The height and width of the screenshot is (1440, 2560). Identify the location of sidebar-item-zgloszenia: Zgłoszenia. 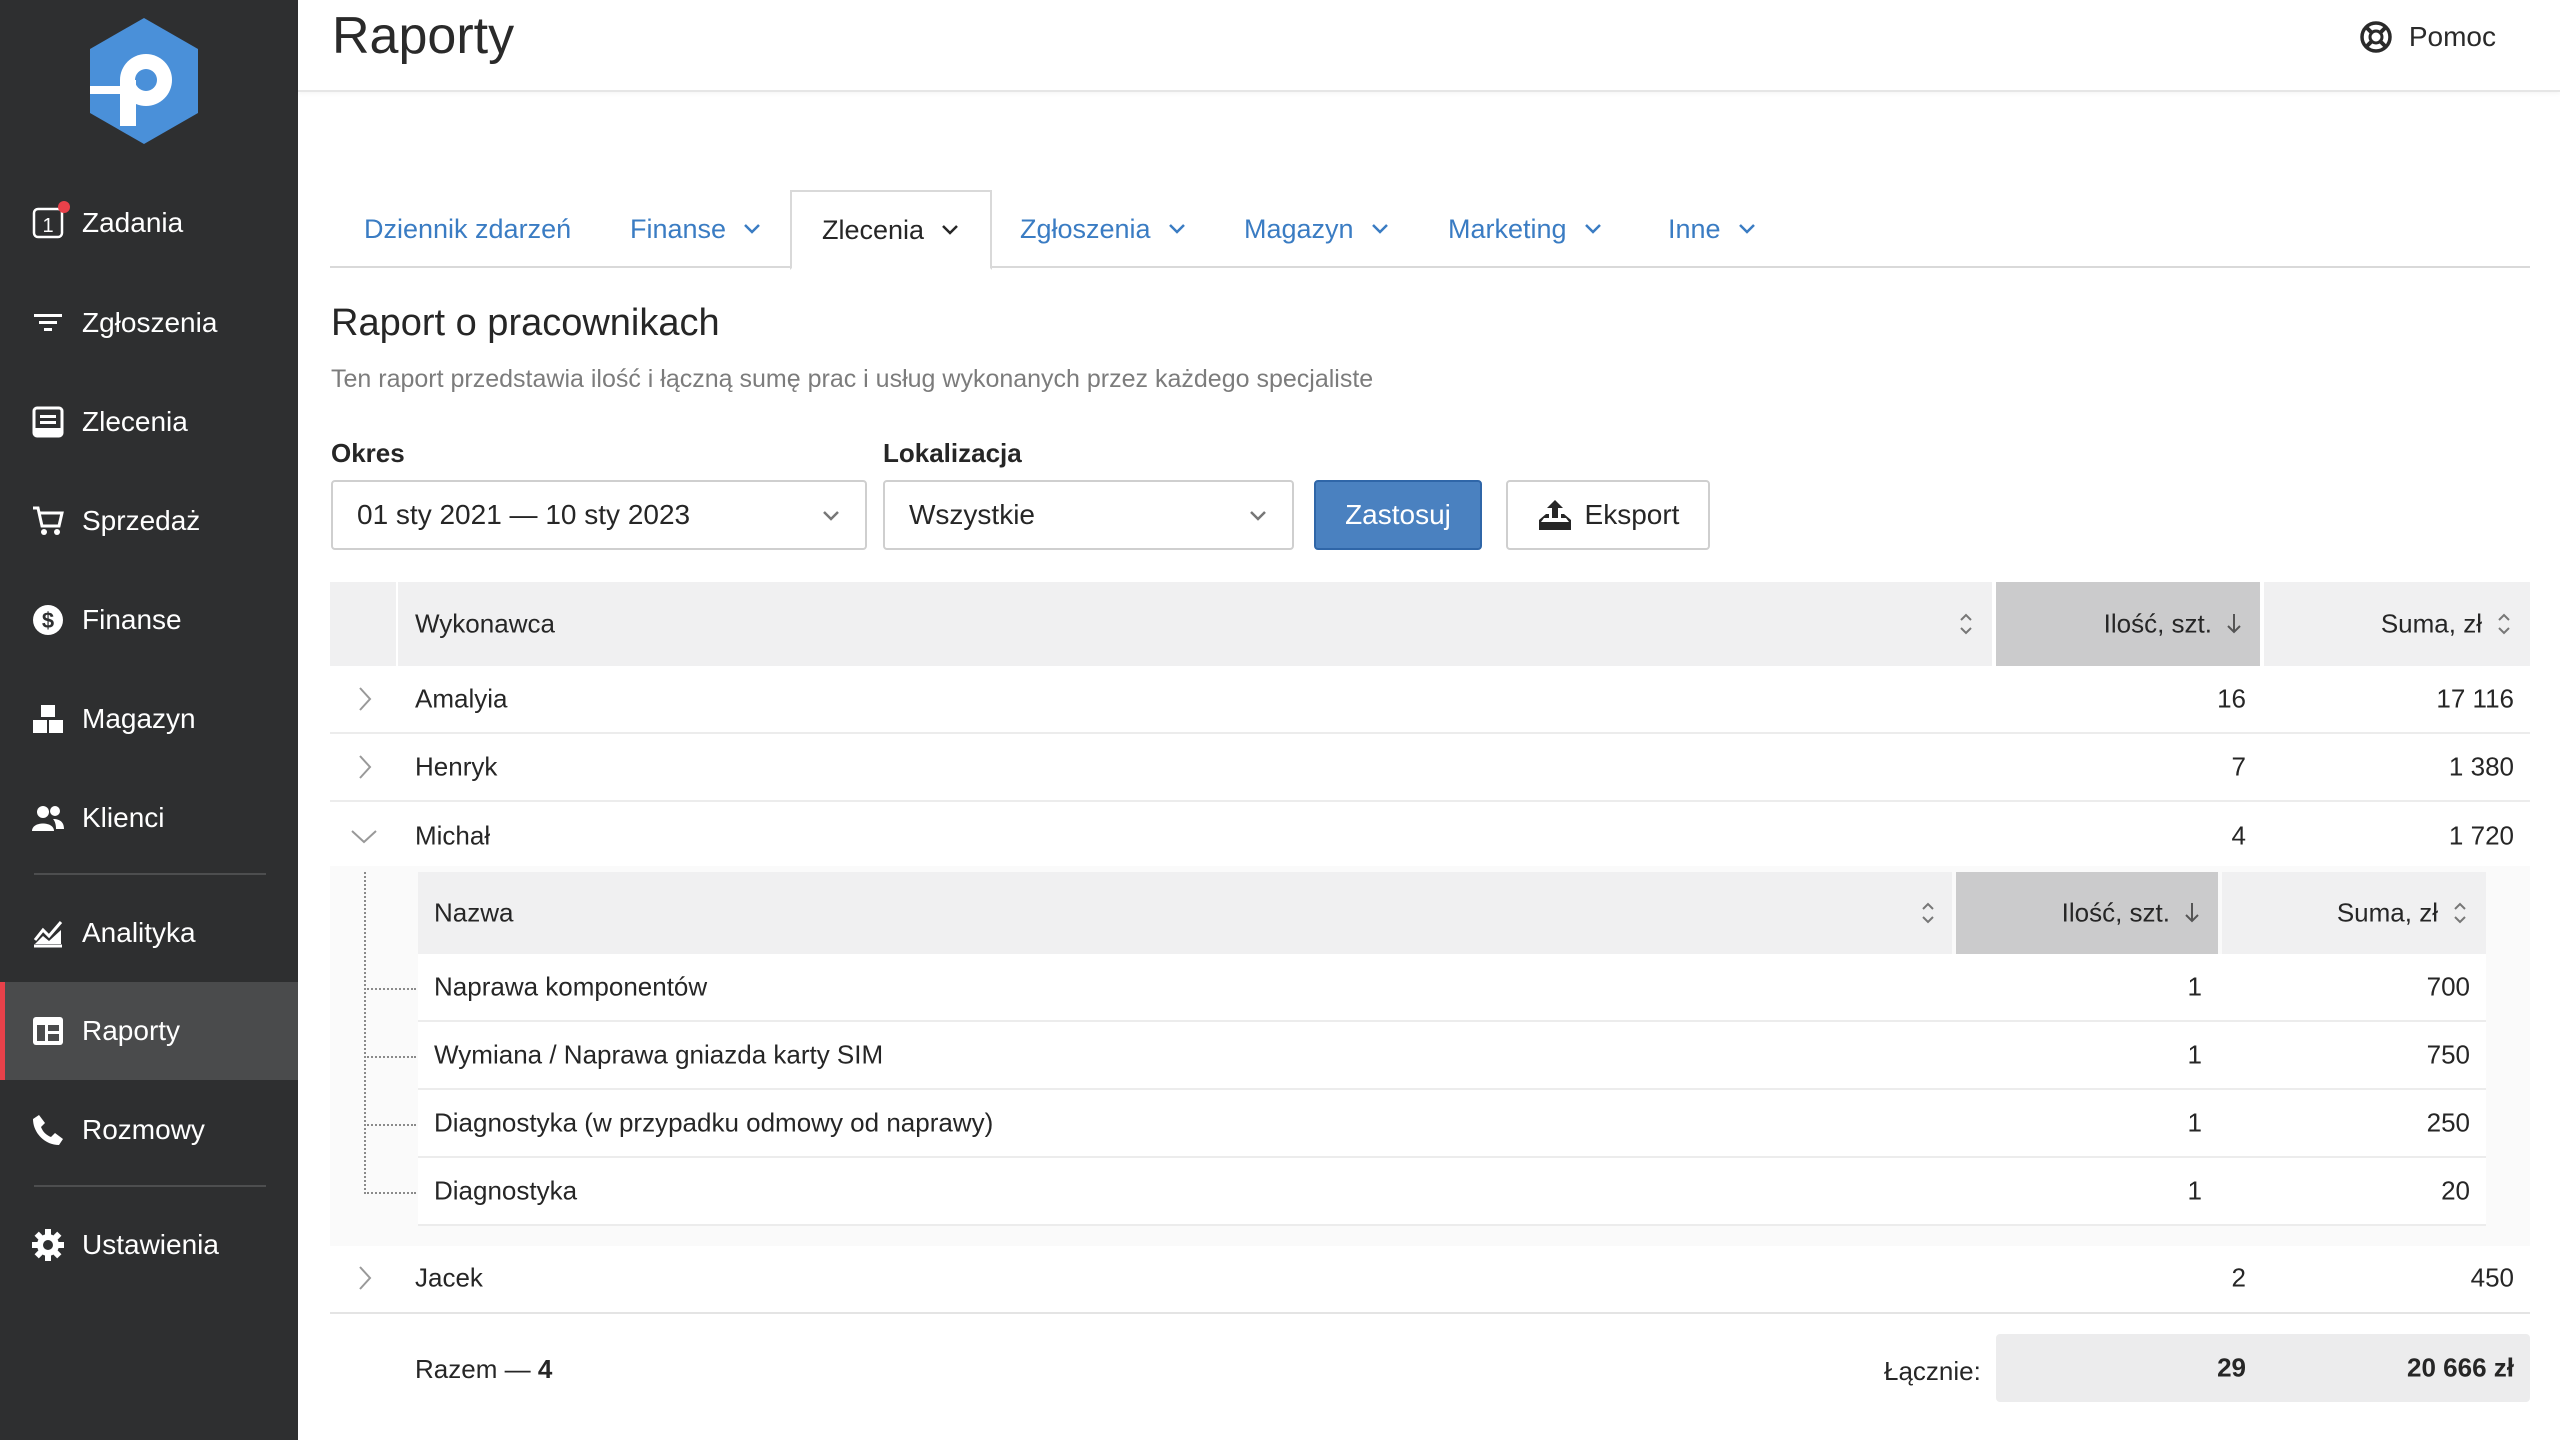
(149, 323).